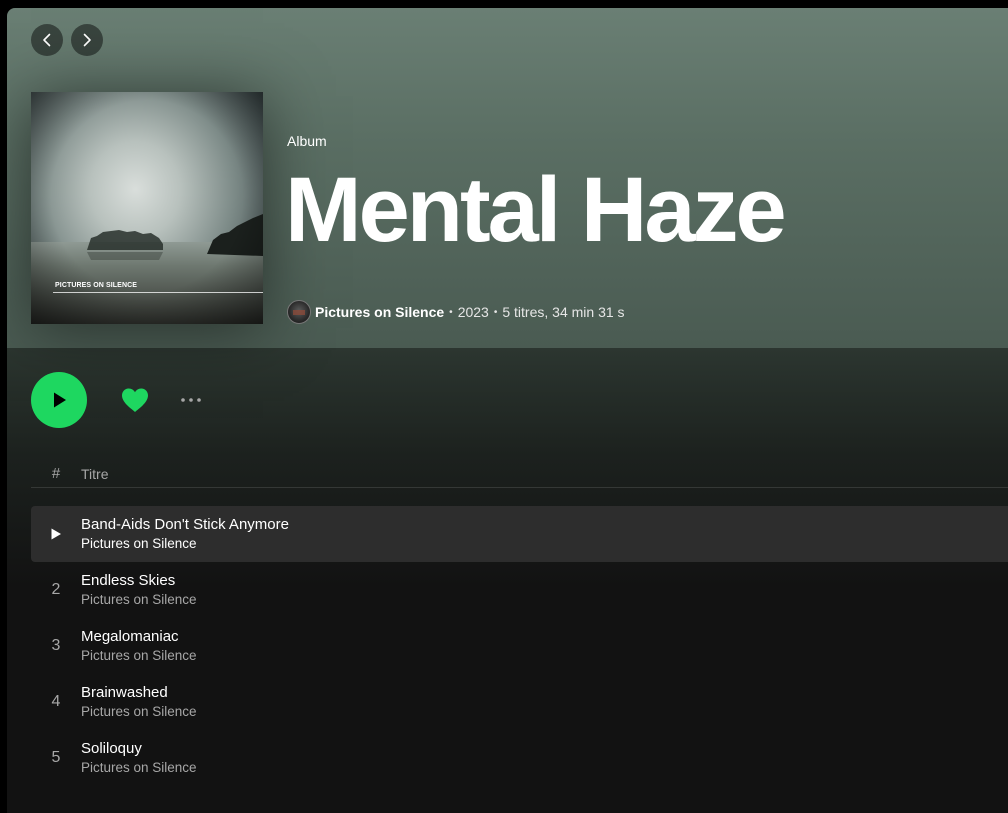 The width and height of the screenshot is (1008, 813). Describe the element at coordinates (519, 474) in the screenshot. I see `tracklist-header: # Titre` at that location.